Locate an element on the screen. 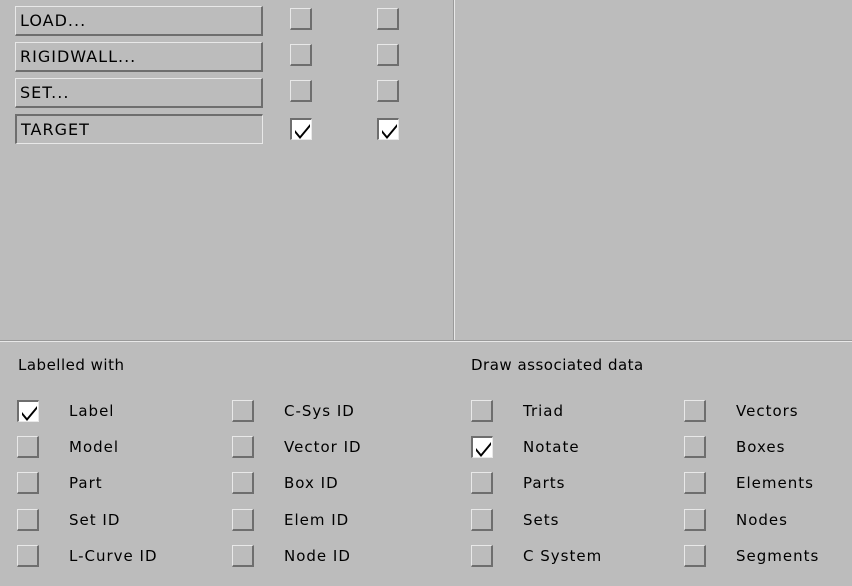  target-button: TARGET is located at coordinates (139, 129).